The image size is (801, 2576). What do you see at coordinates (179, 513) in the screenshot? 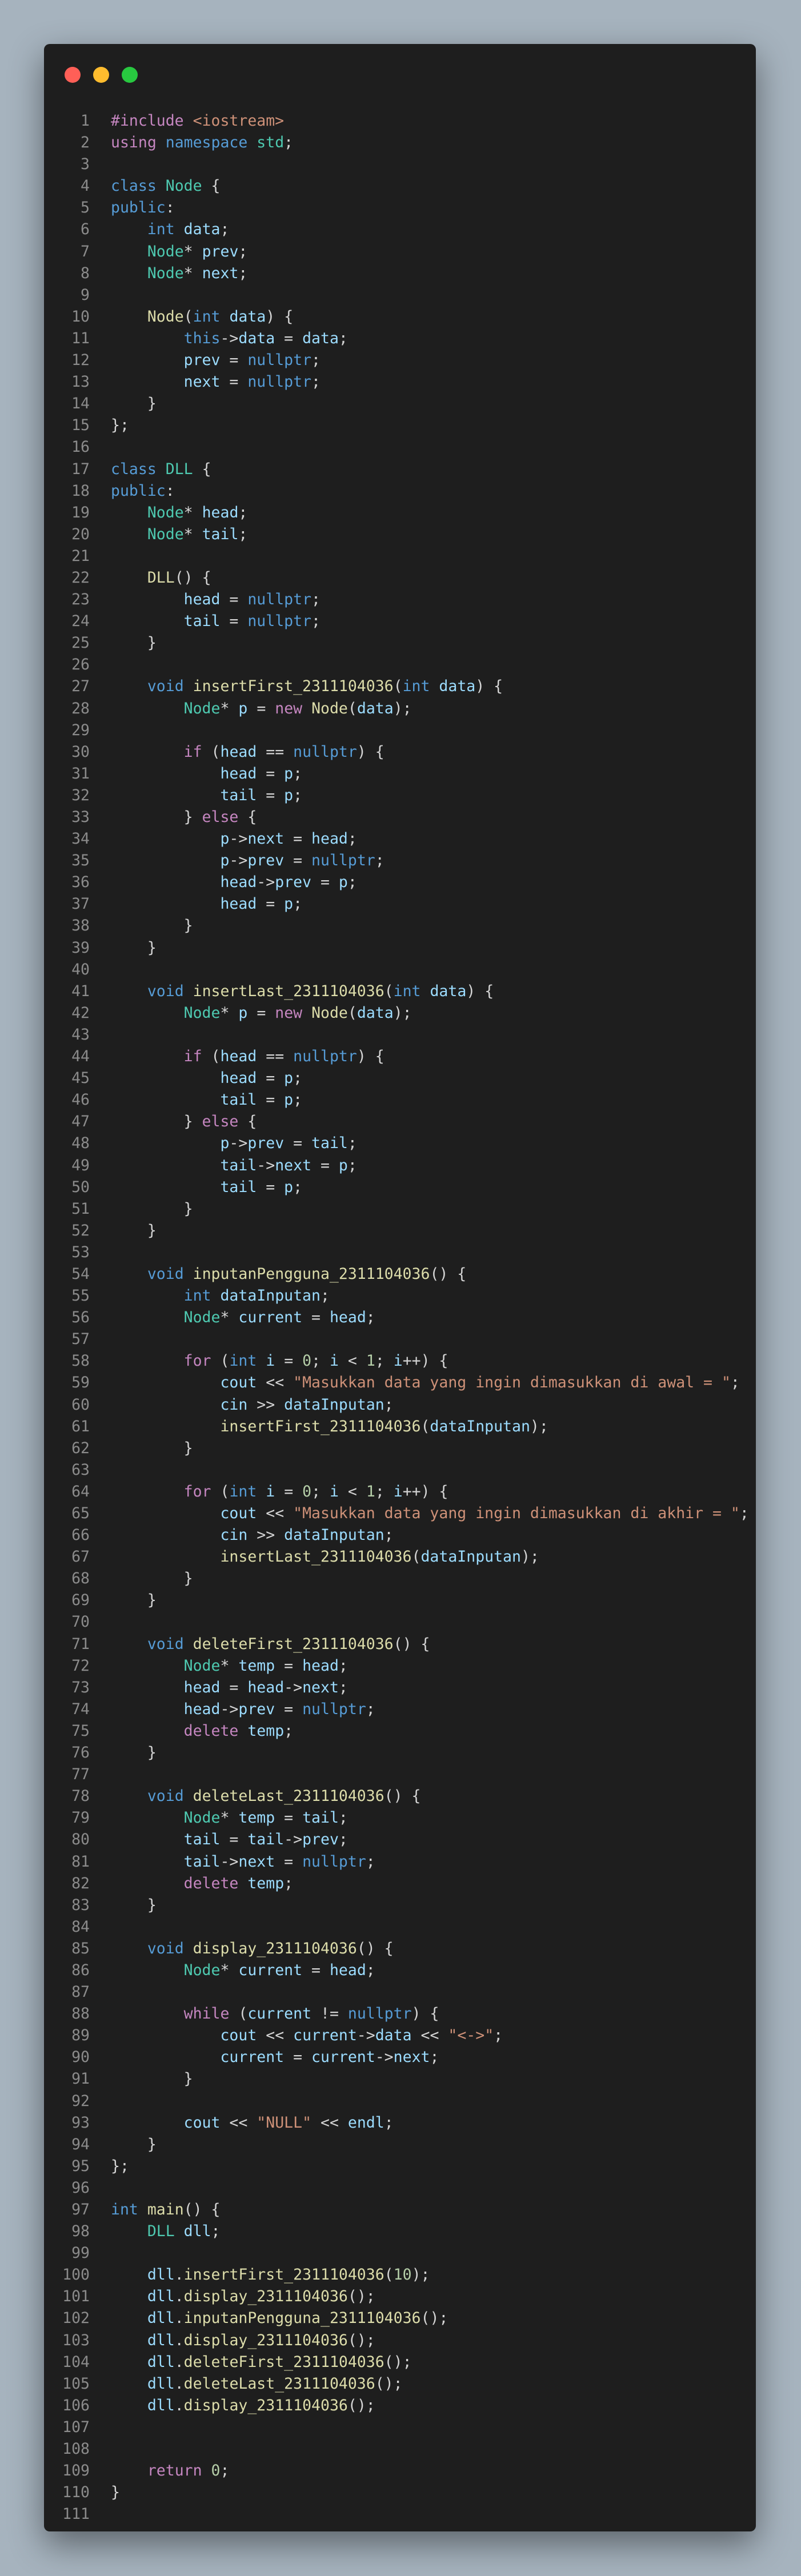
I see `line-source: Node* head;` at bounding box center [179, 513].